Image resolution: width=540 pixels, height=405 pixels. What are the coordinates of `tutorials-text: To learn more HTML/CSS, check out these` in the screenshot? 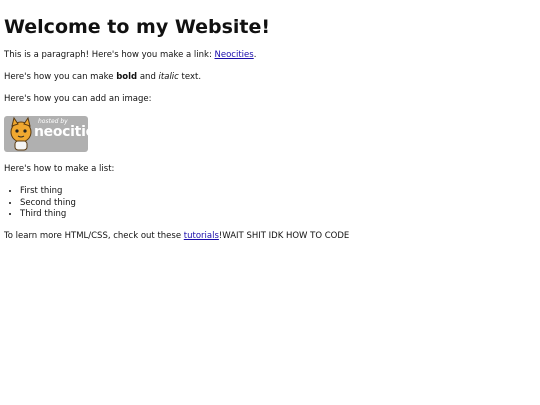 It's located at (94, 235).